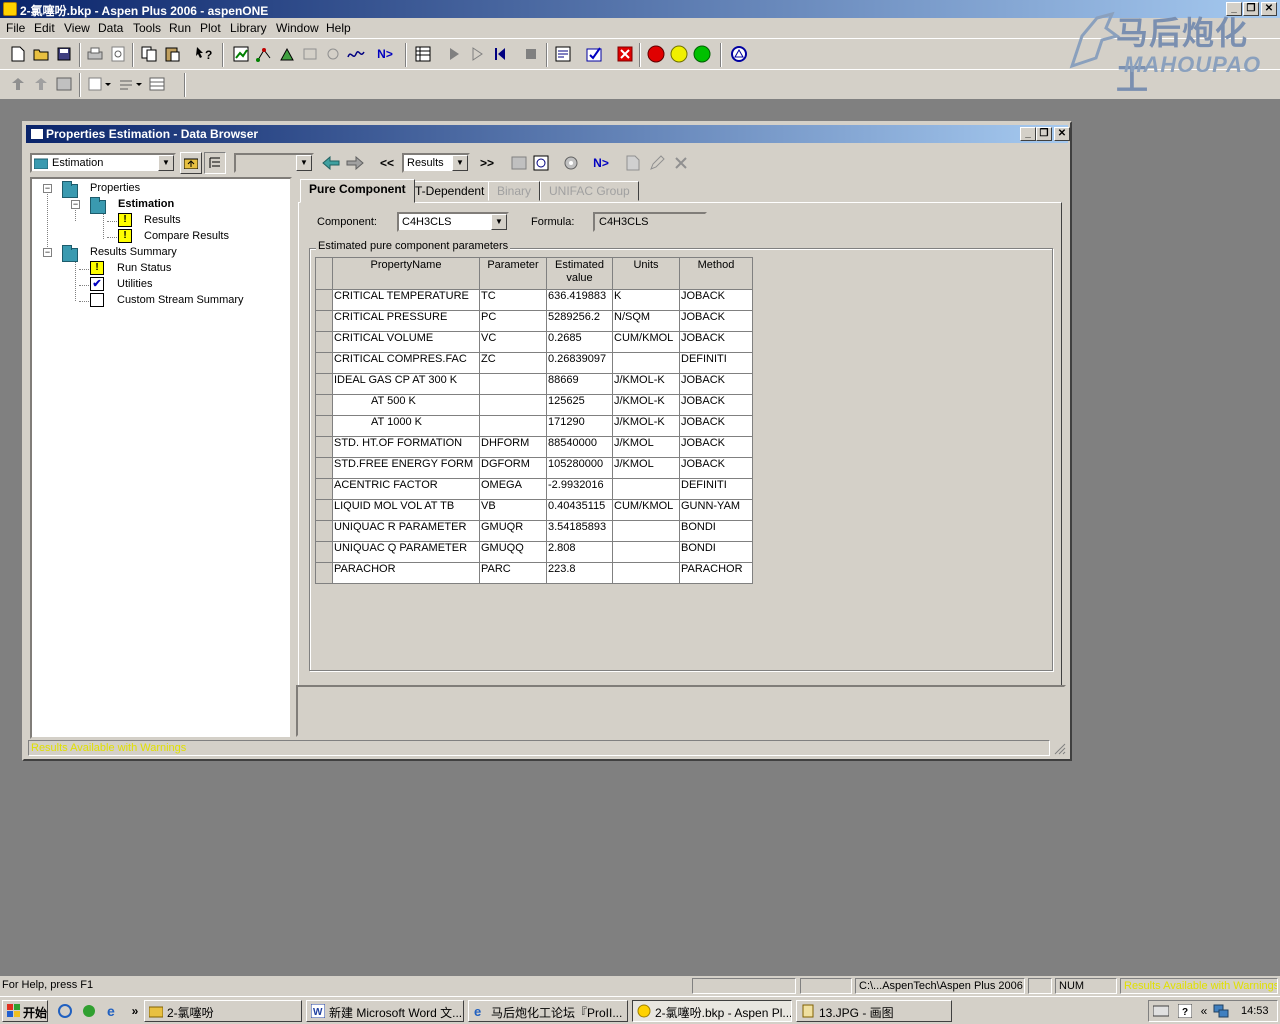 This screenshot has height=1024, width=1280. I want to click on cell-property-name: IDEAL GAS CP AT 300 K, so click(406, 384).